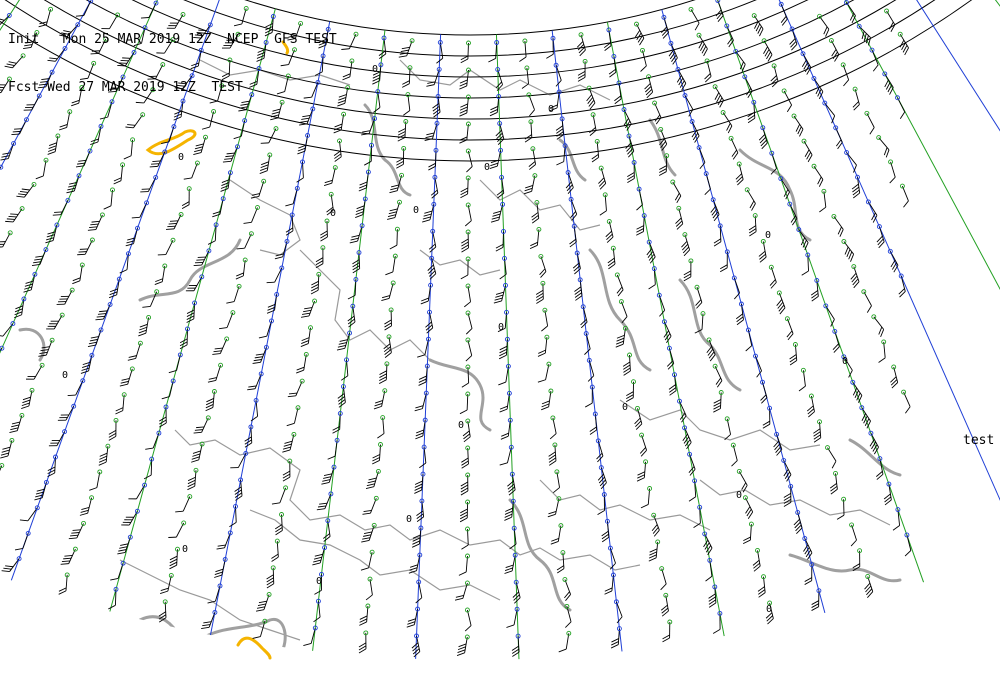 The image size is (1000, 680). I want to click on forecast-time-line: Fcst Wed 27 MAR 2019 12Z TEST, so click(125, 87).